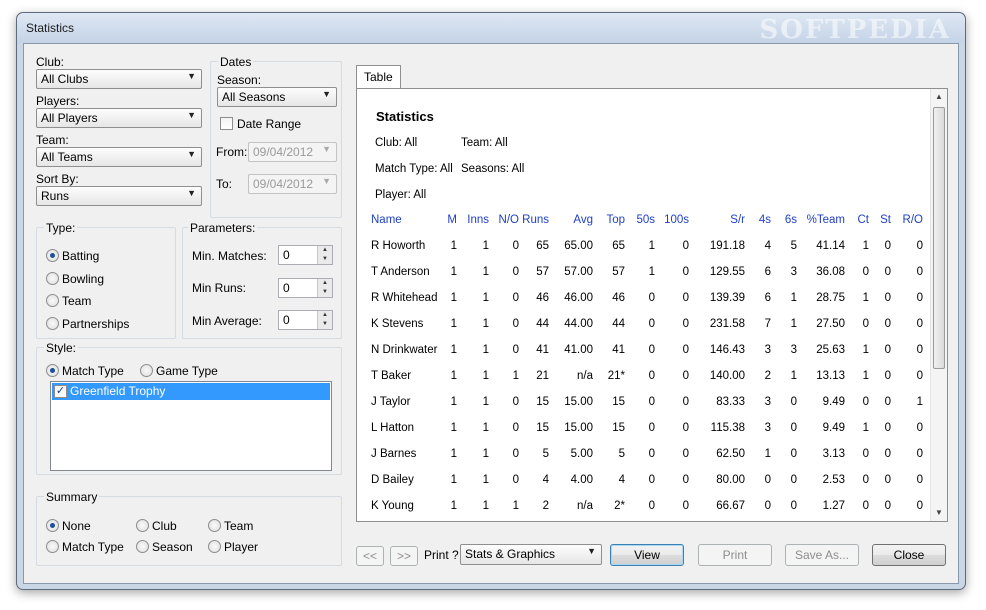 The image size is (986, 610). Describe the element at coordinates (647, 428) in the screenshot. I see `table-row: L Hatton 1 1 0 15 15.00 15 0 0 115.38 3 0 9.49 1 0 0` at that location.